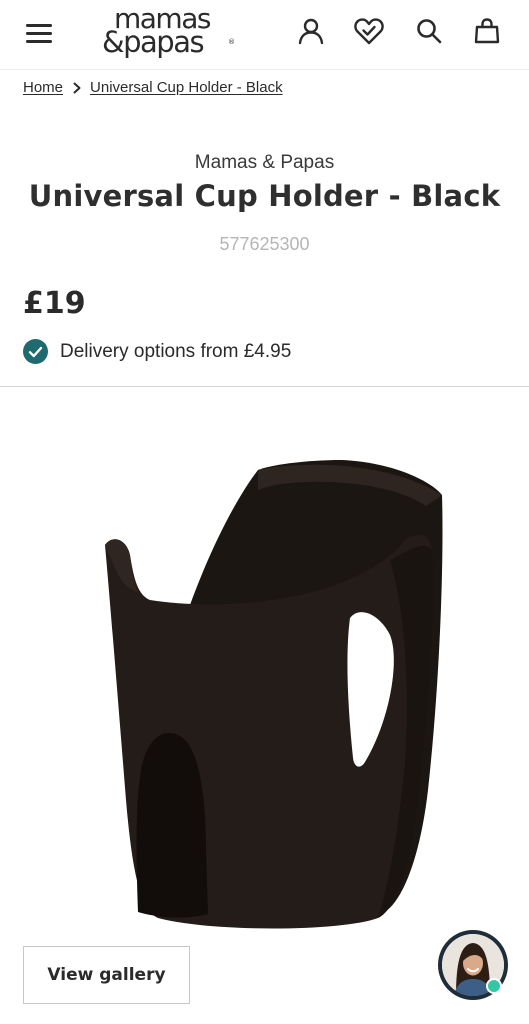 Image resolution: width=529 pixels, height=1024 pixels. I want to click on chat-agent-avatar, so click(473, 965).